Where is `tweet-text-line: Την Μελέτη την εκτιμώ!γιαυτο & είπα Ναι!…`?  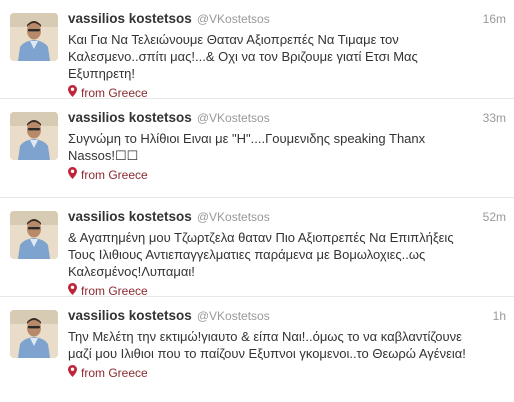 tweet-text-line: Την Μελέτη την εκτιμώ!γιαυτο & είπα Ναι!… is located at coordinates (265, 336).